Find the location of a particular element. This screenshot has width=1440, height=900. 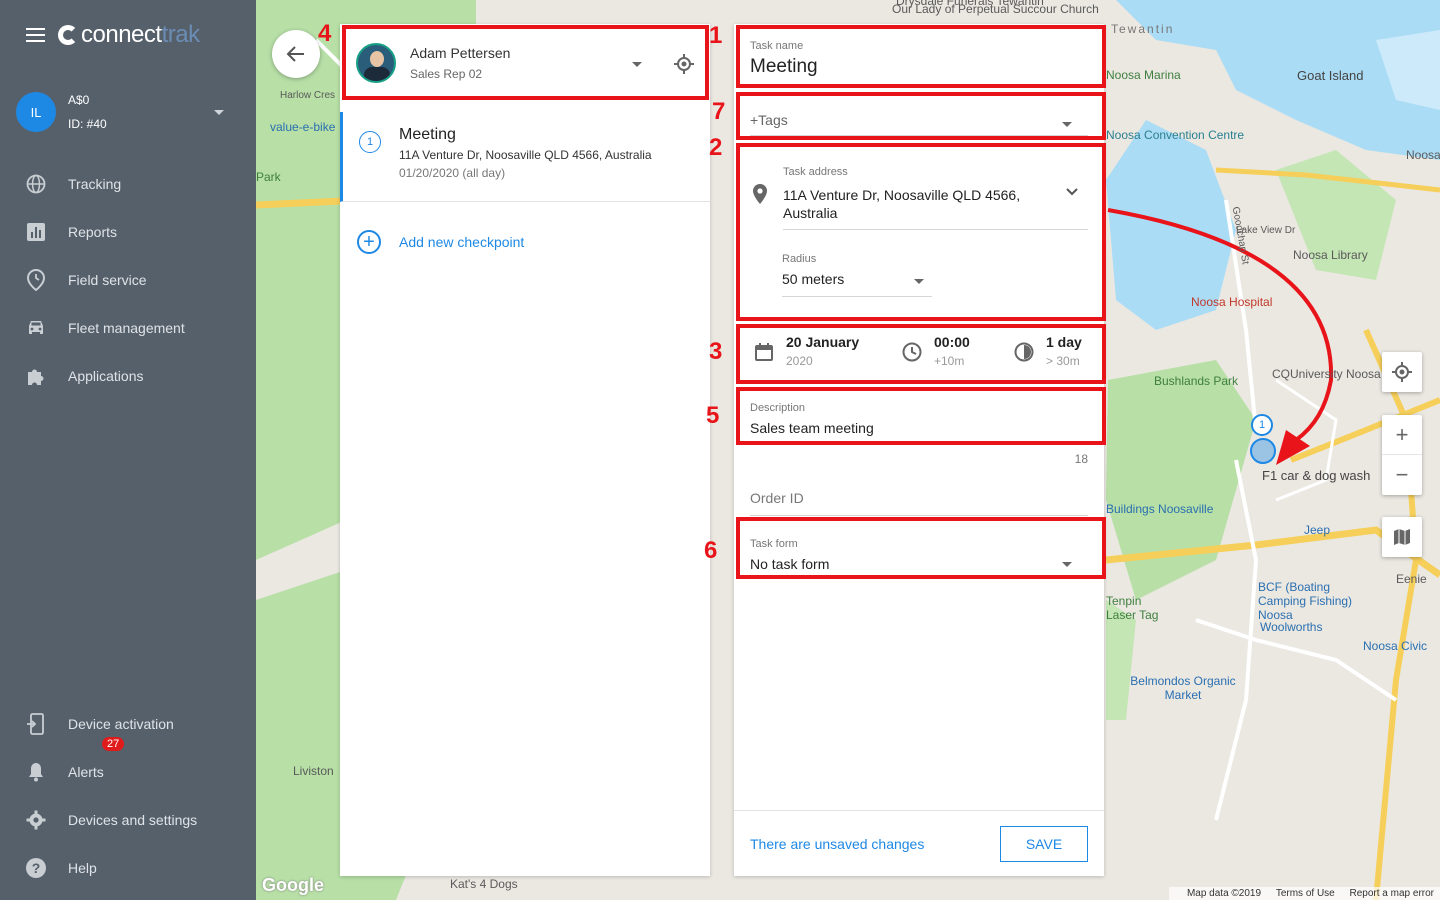

add-checkpoint-label: Add new checkpoint is located at coordinates (462, 242).